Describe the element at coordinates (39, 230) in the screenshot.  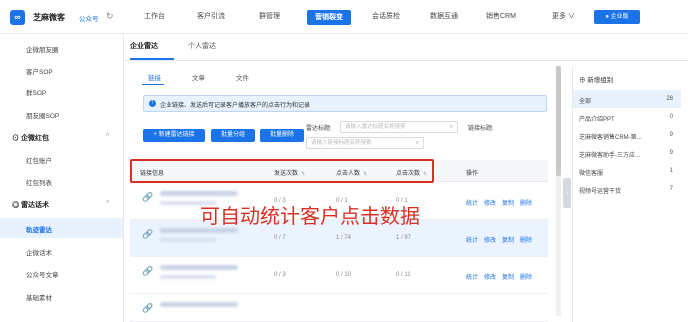
I see `sidebar-item-label: 轨迹雷达` at that location.